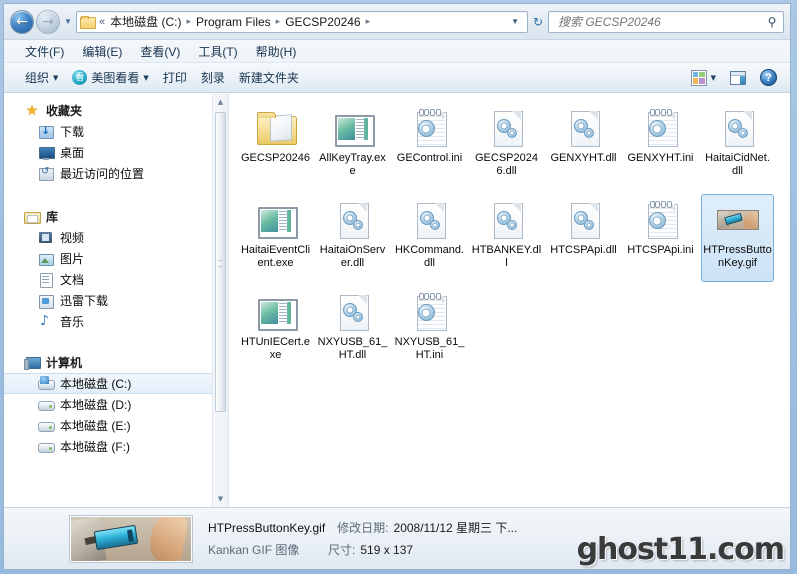  I want to click on gif-thumbnail-icon, so click(738, 220).